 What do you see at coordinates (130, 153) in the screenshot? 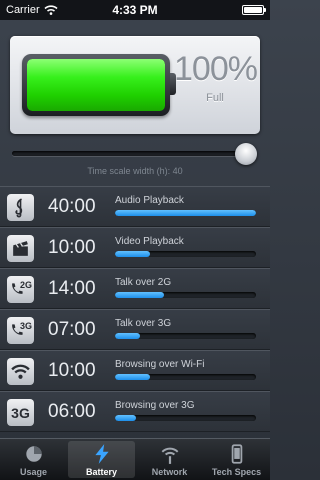
I see `time-scale-slider-track` at bounding box center [130, 153].